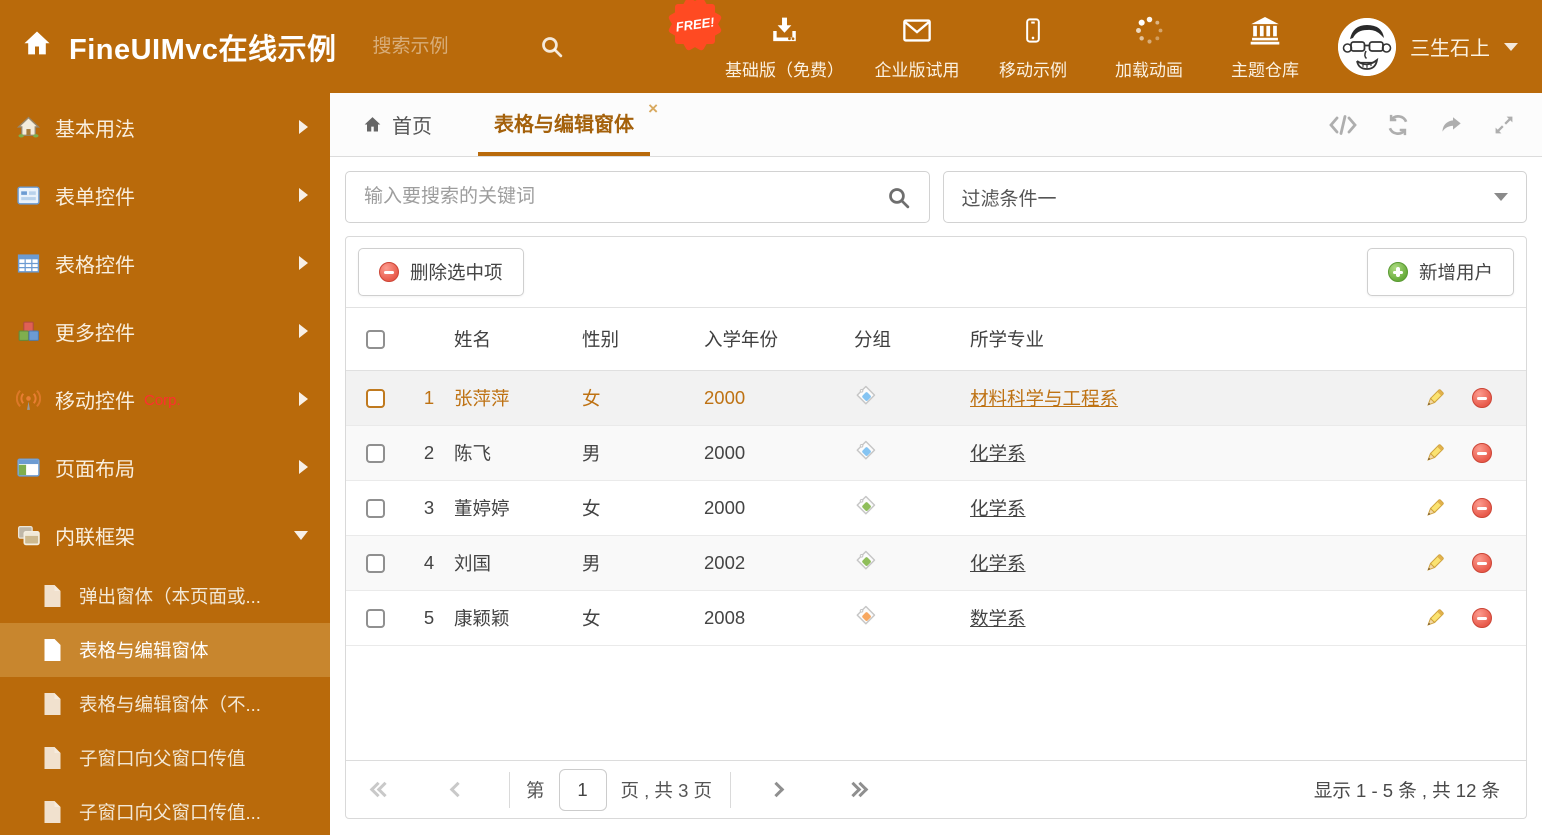 This screenshot has width=1542, height=835. What do you see at coordinates (441, 272) in the screenshot?
I see `delete-selected-button: 删除选中项` at bounding box center [441, 272].